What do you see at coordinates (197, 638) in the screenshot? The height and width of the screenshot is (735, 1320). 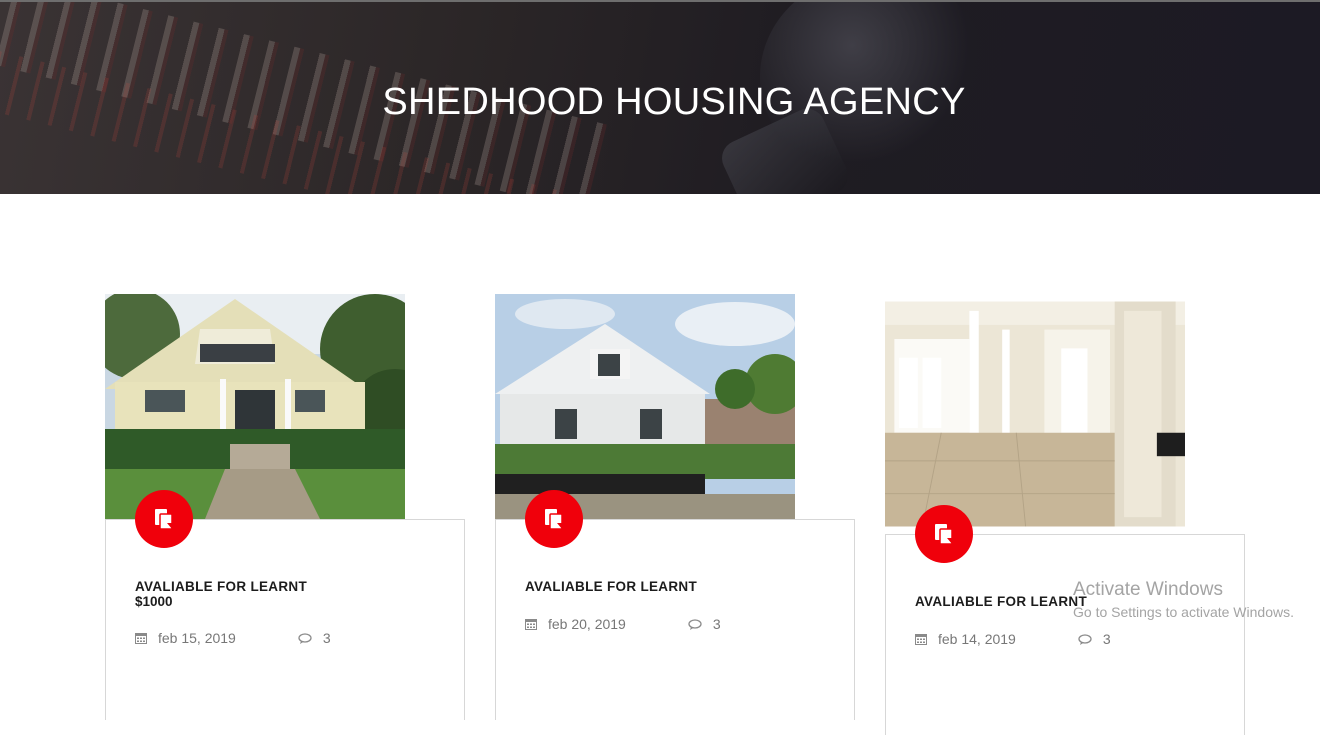 I see `listing-date: feb 15, 2019` at bounding box center [197, 638].